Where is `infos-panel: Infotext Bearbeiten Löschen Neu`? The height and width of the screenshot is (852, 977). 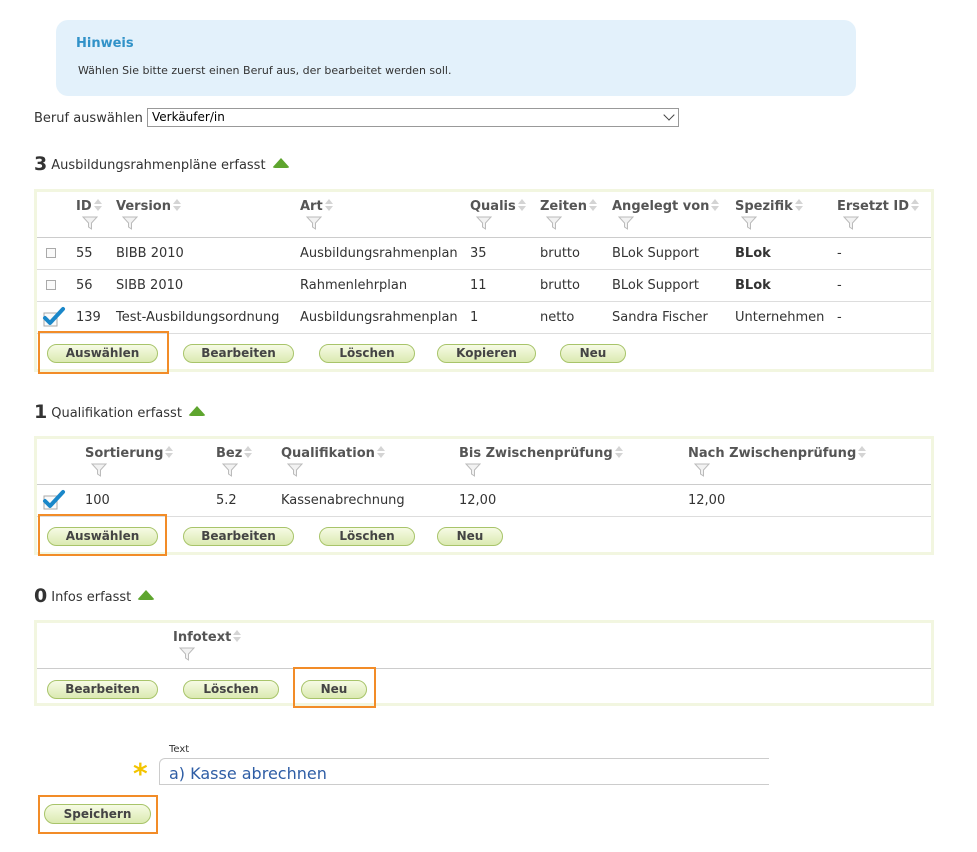
infos-panel: Infotext Bearbeiten Löschen Neu is located at coordinates (484, 663).